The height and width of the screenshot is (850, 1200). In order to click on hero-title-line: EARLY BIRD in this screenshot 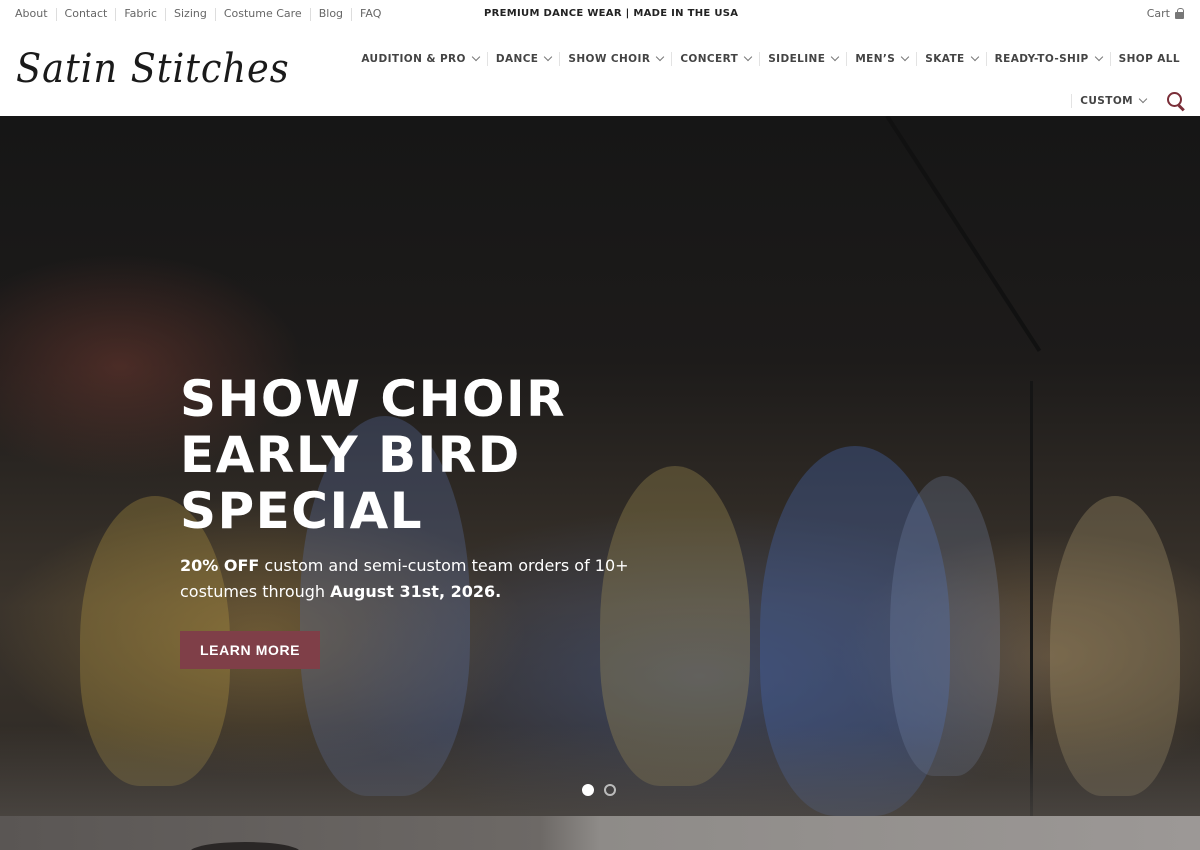, I will do `click(350, 455)`.